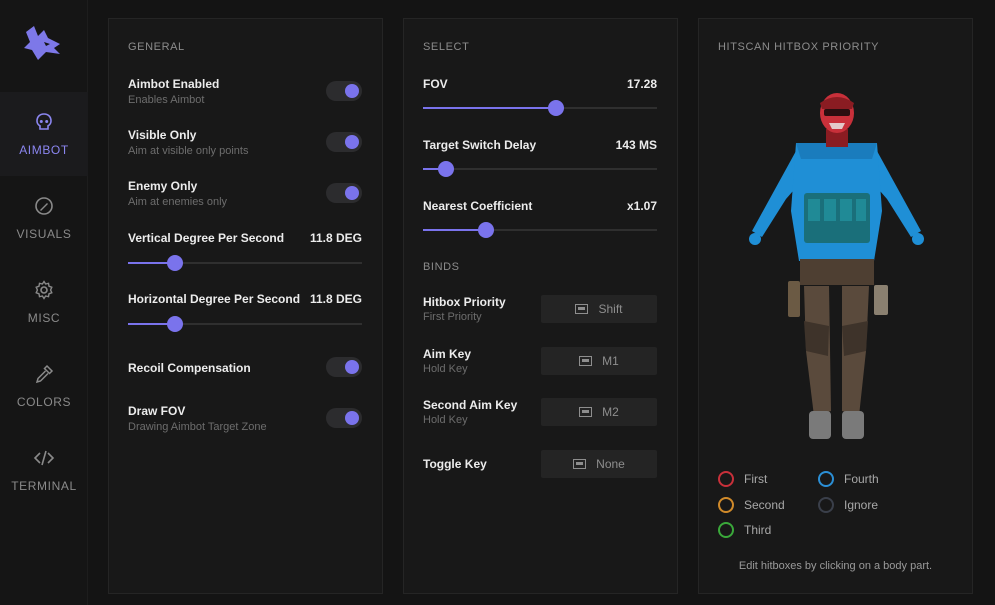  I want to click on aimbot-enabled-row: Aimbot Enabled Enables Aimbot, so click(245, 93).